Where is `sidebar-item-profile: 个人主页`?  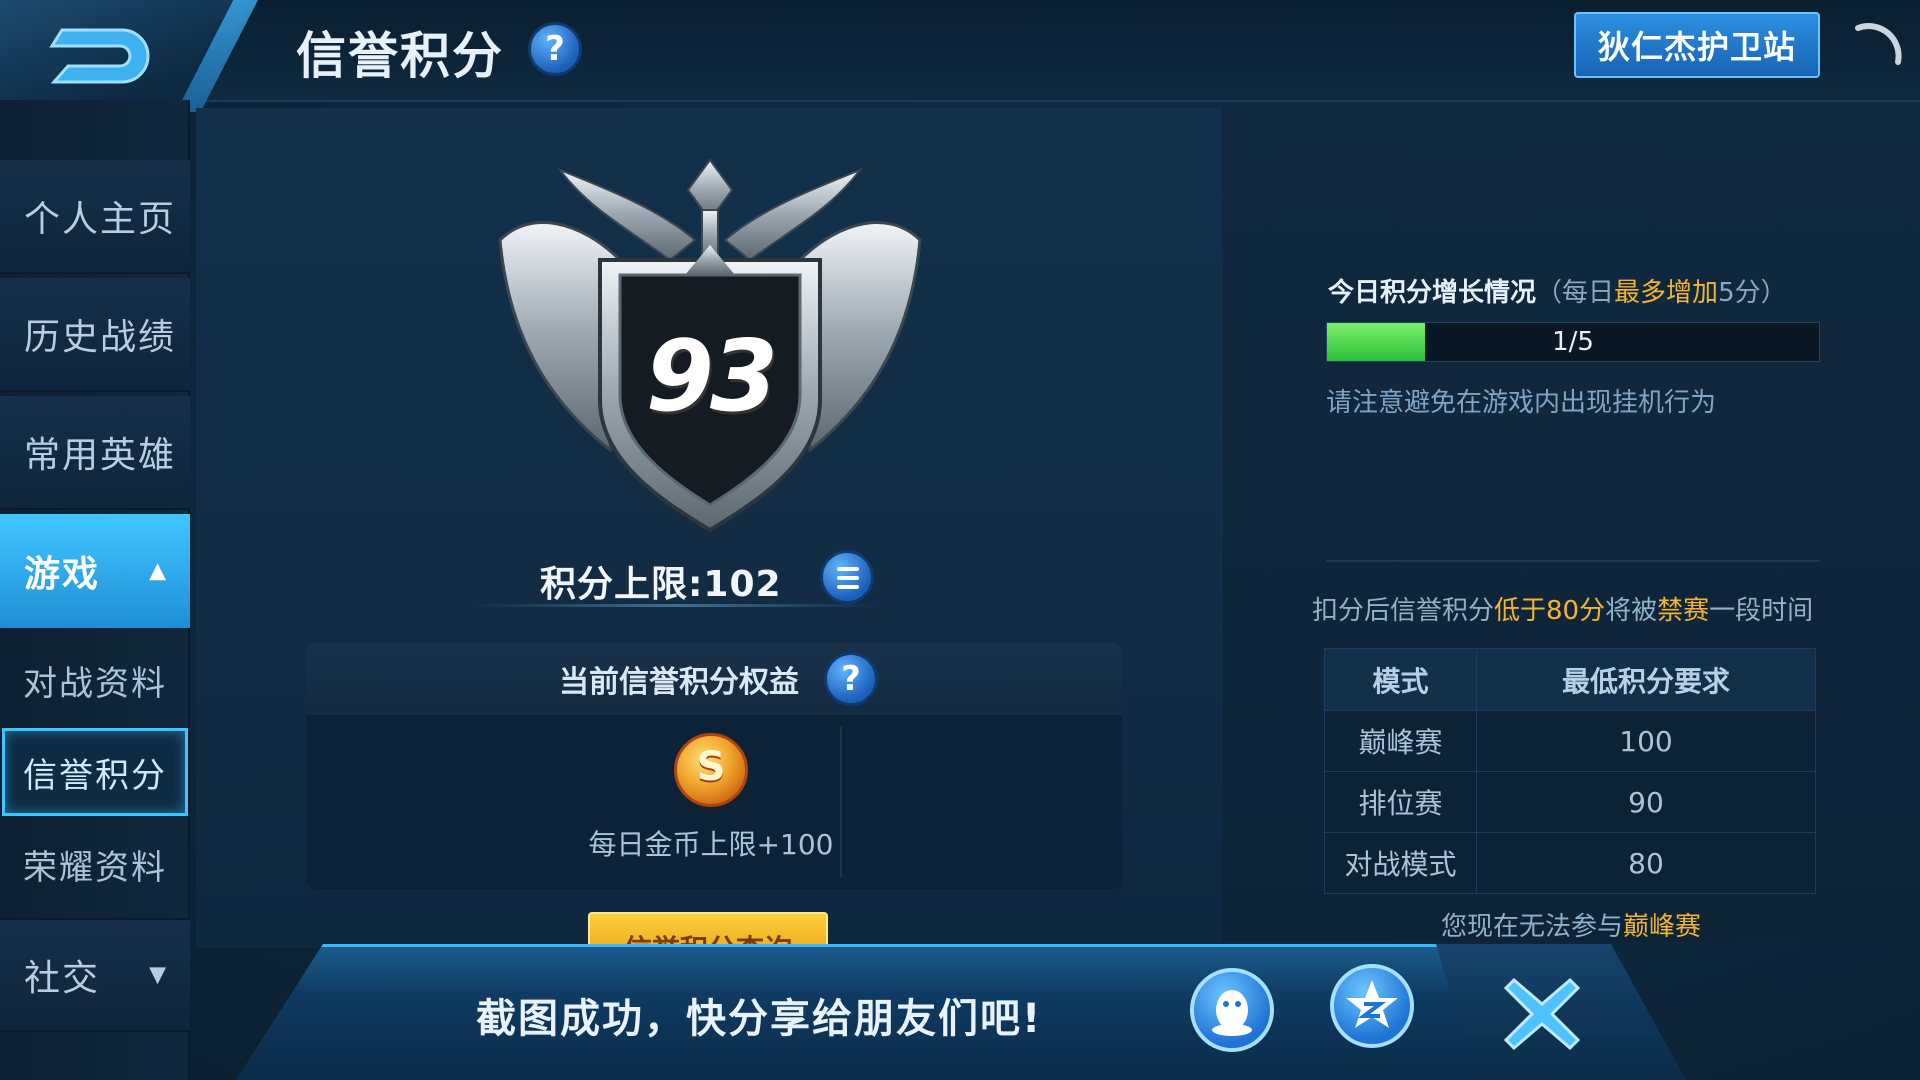
sidebar-item-profile: 个人主页 is located at coordinates (95, 217).